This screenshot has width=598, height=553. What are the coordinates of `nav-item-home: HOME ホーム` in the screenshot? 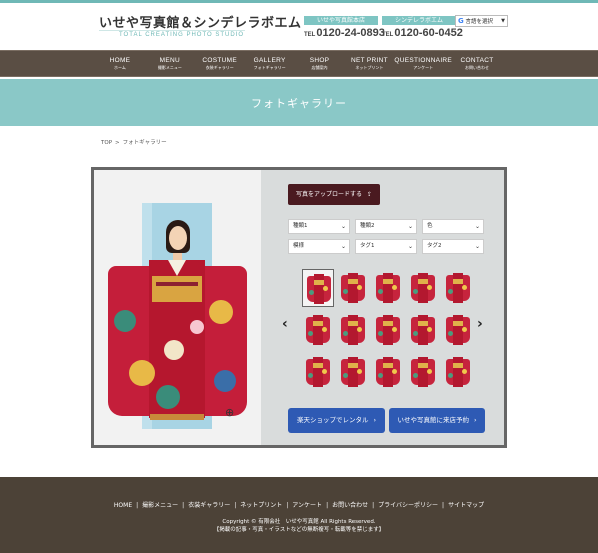 It's located at (120, 64).